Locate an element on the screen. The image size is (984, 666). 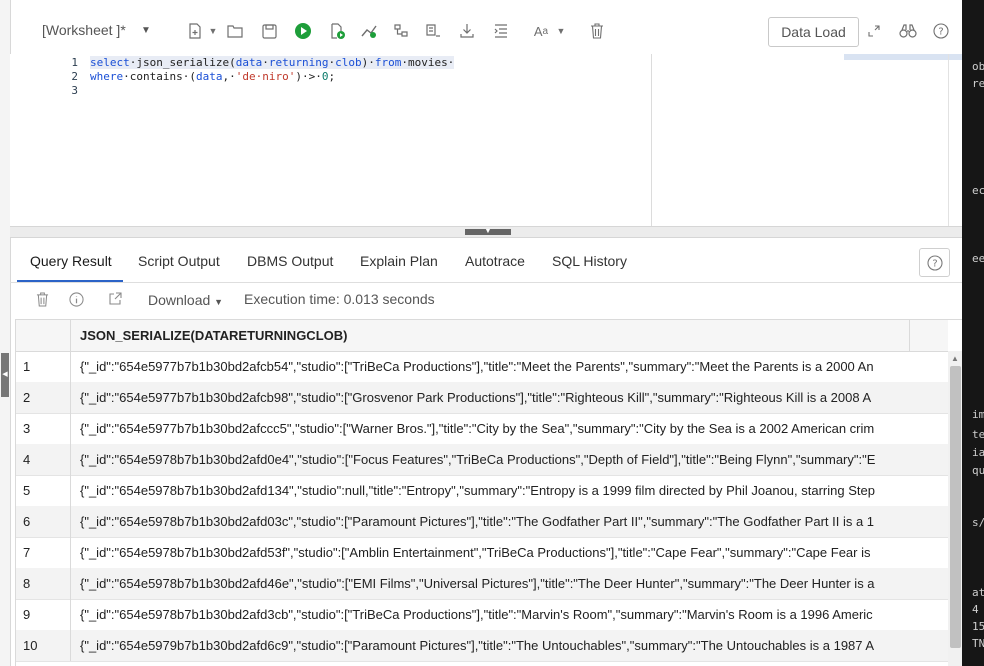
row-number-cell: 3 is located at coordinates (43, 428).